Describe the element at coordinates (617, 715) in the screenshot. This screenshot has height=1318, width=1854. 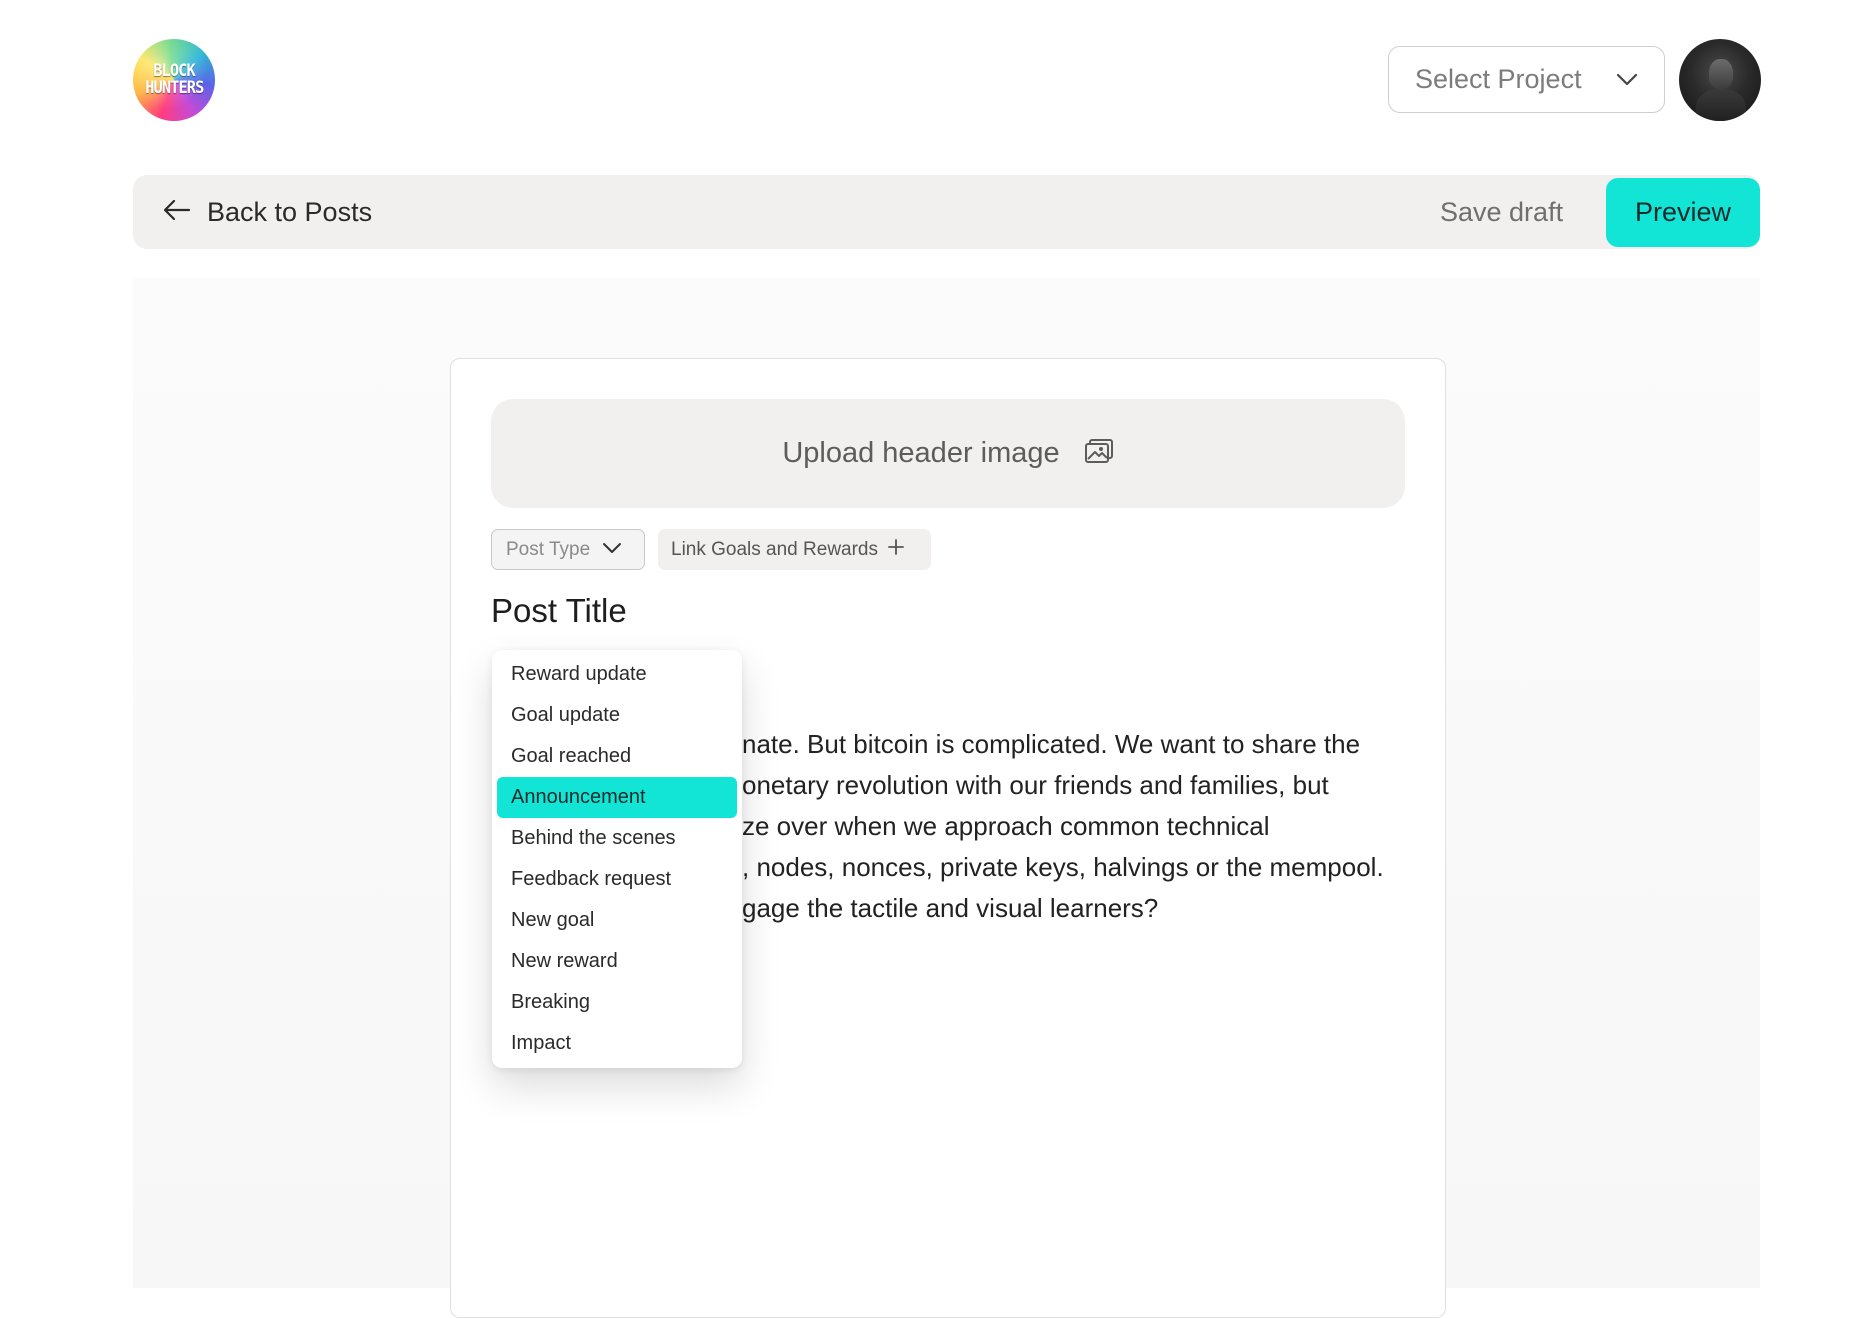
I see `menu-item-goal-update: Goal update` at that location.